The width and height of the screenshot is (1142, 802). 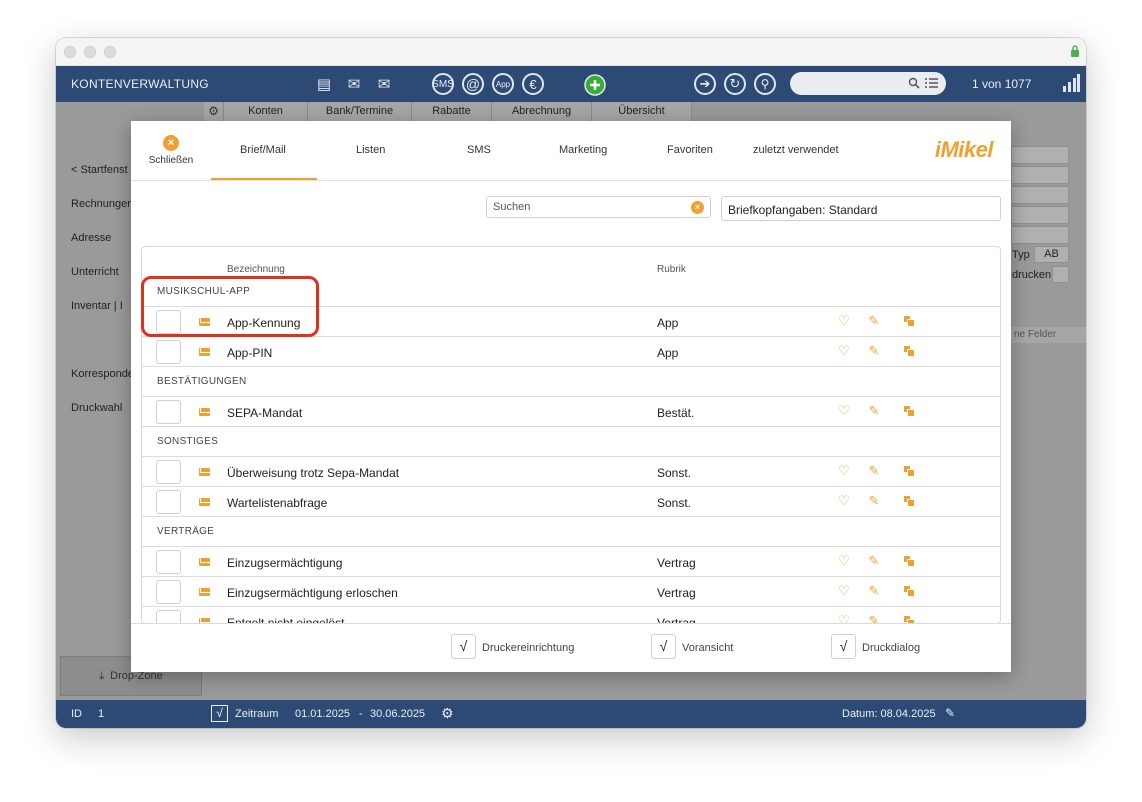 I want to click on sidebar-item-unterricht: Unterricht, so click(x=95, y=272).